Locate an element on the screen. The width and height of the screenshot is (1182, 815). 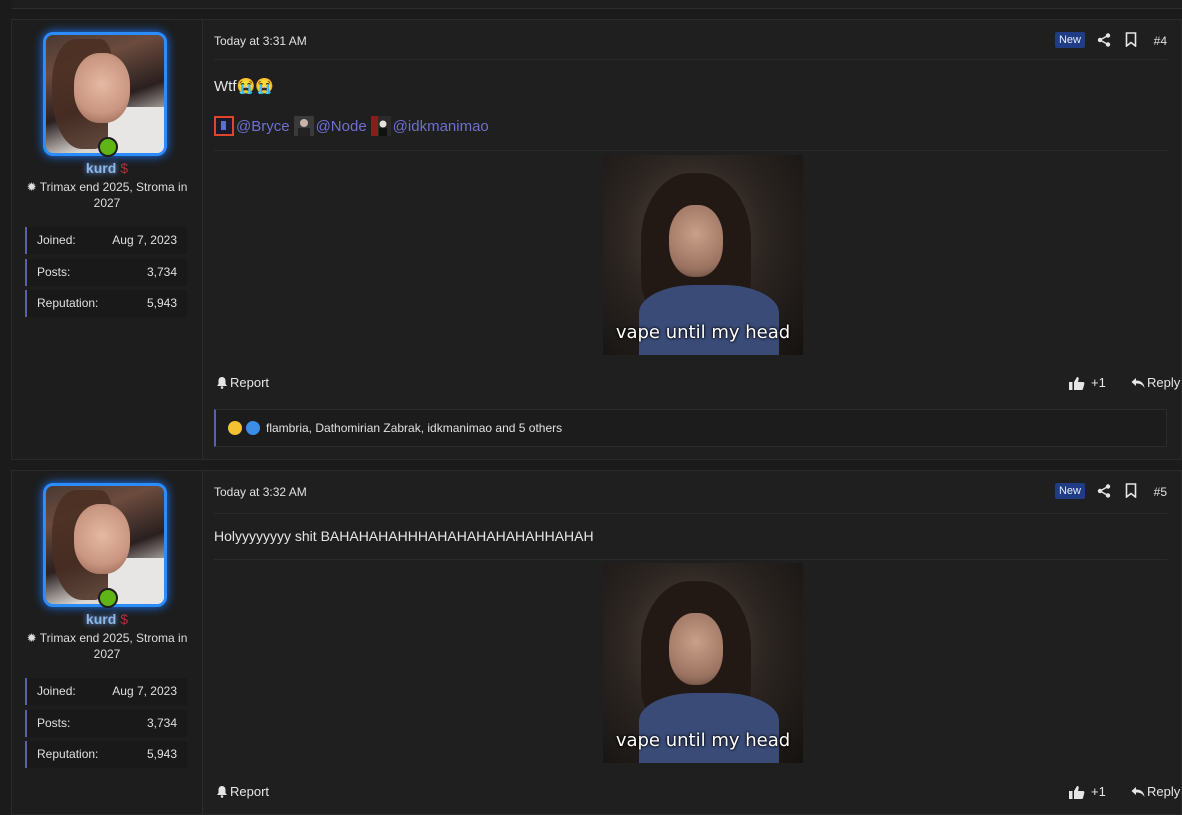
post-timestamp: Today at 3:32 AM is located at coordinates (260, 492).